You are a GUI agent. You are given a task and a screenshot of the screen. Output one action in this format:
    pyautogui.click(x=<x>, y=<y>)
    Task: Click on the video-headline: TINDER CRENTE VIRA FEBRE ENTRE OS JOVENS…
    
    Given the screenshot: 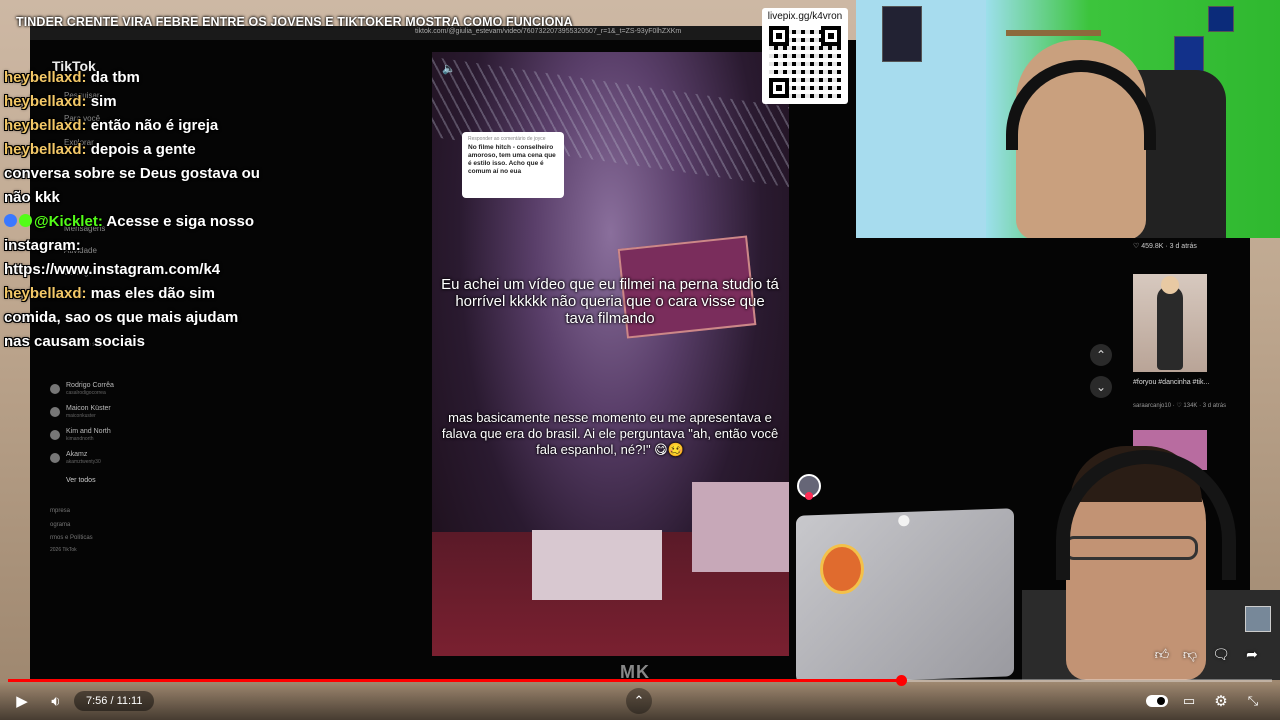 What is the action you would take?
    pyautogui.click(x=294, y=22)
    